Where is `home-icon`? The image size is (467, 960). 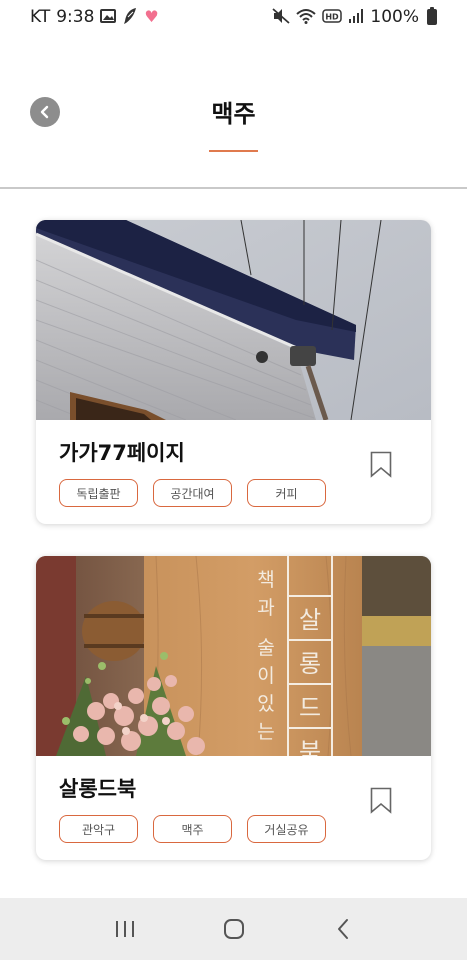 home-icon is located at coordinates (233, 929).